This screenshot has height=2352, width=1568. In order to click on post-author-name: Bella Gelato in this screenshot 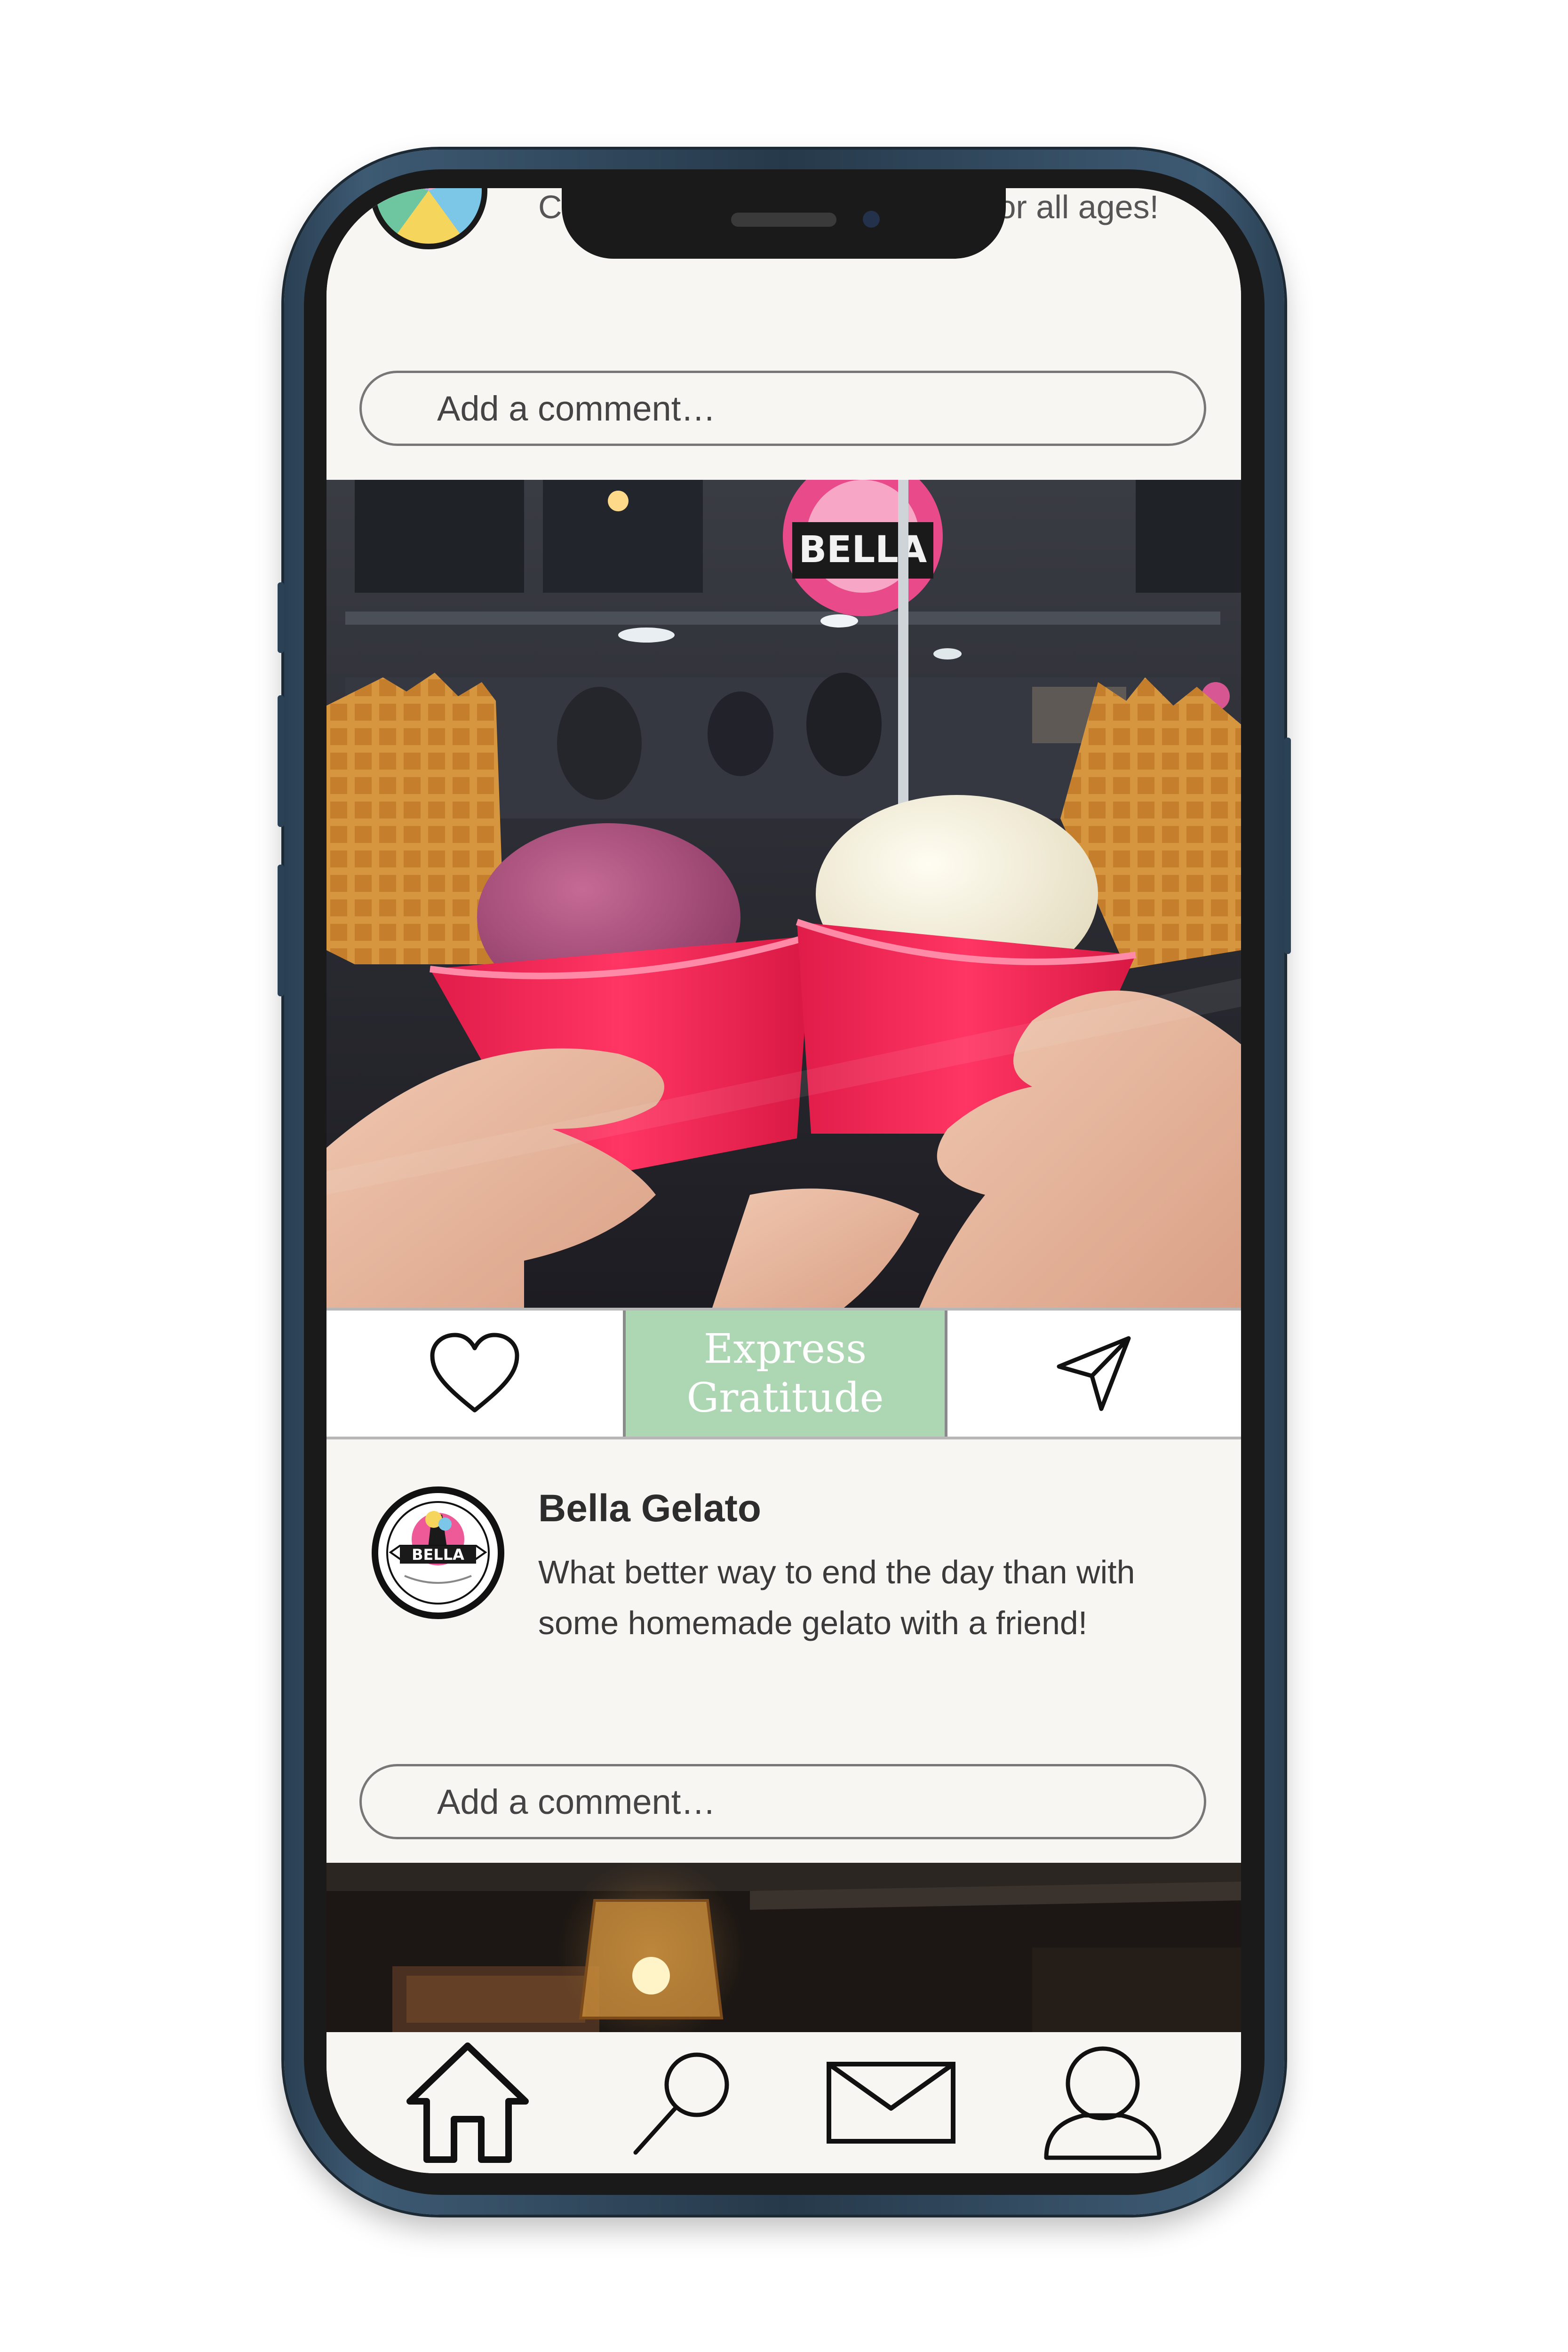, I will do `click(649, 1508)`.